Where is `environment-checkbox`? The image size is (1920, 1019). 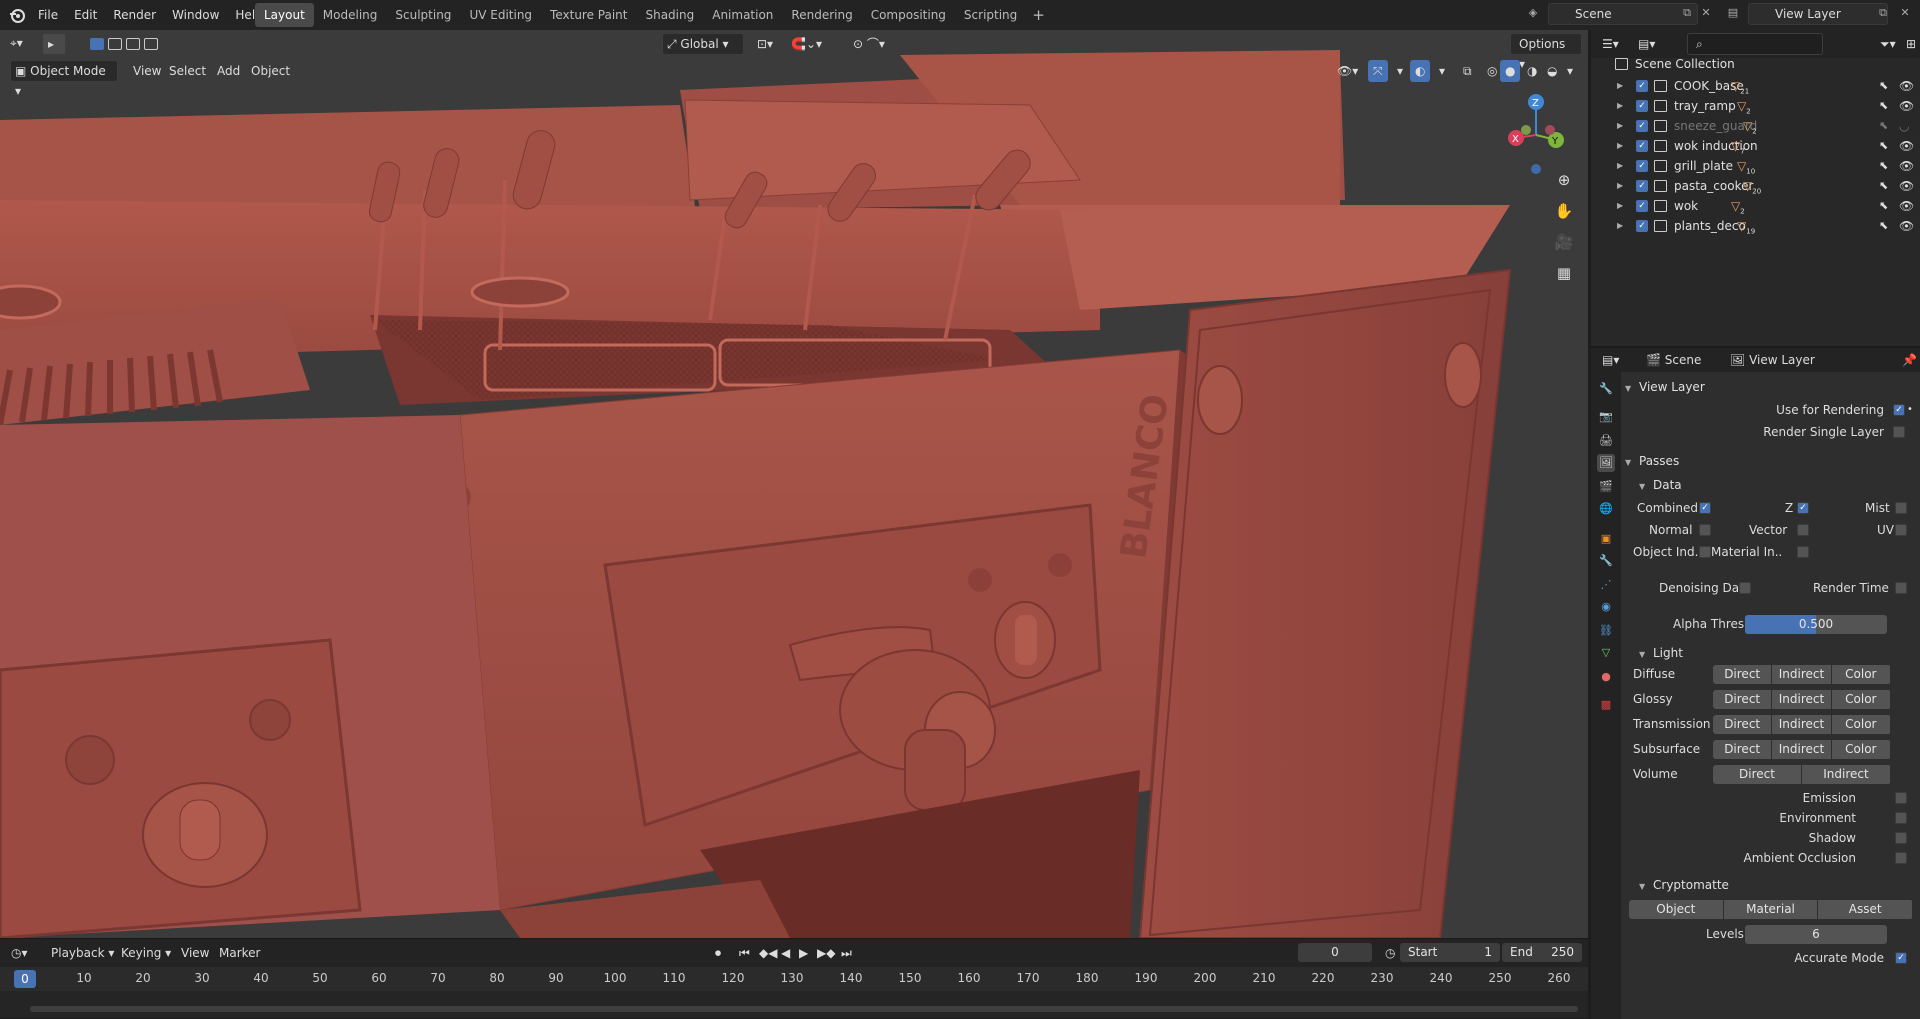
environment-checkbox is located at coordinates (1901, 818).